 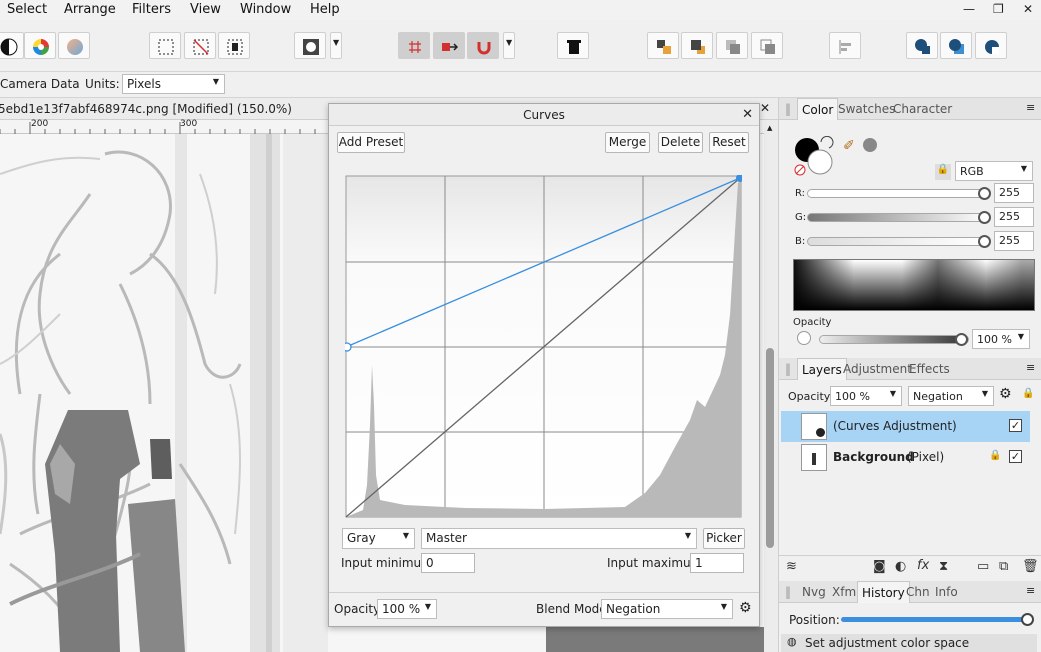 What do you see at coordinates (943, 566) in the screenshot?
I see `live-filter-icon: ⧗` at bounding box center [943, 566].